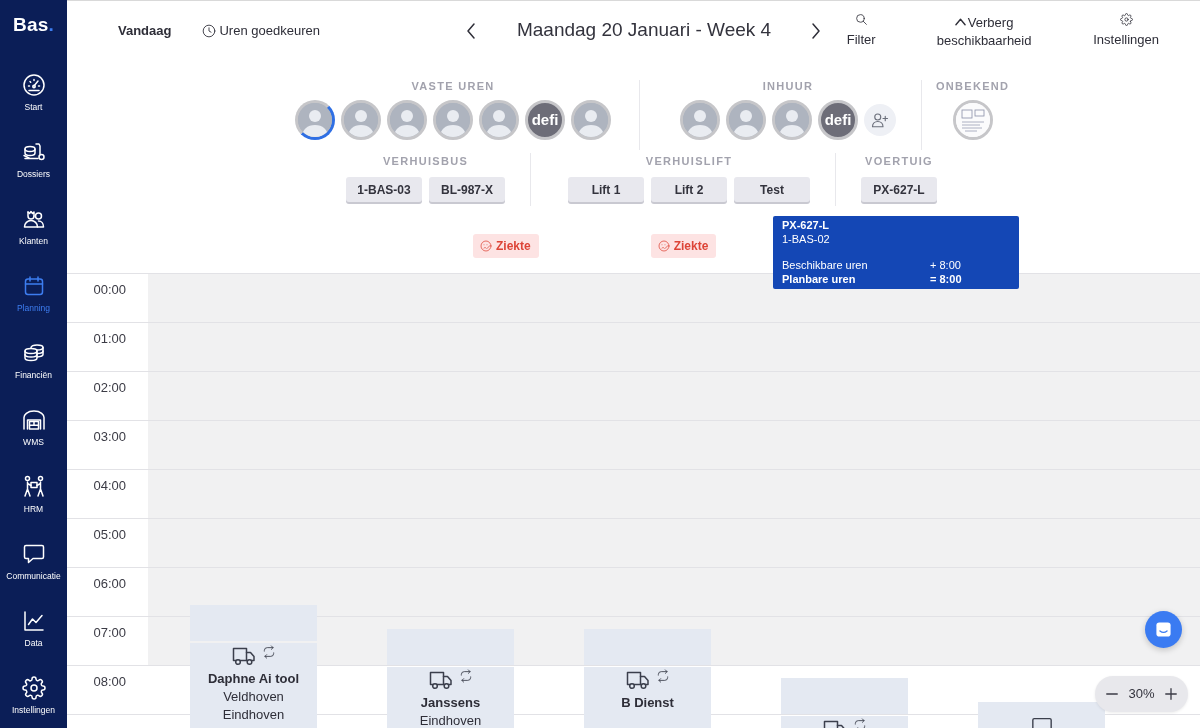 The image size is (1200, 728). Describe the element at coordinates (861, 19) in the screenshot. I see `search-icon` at that location.